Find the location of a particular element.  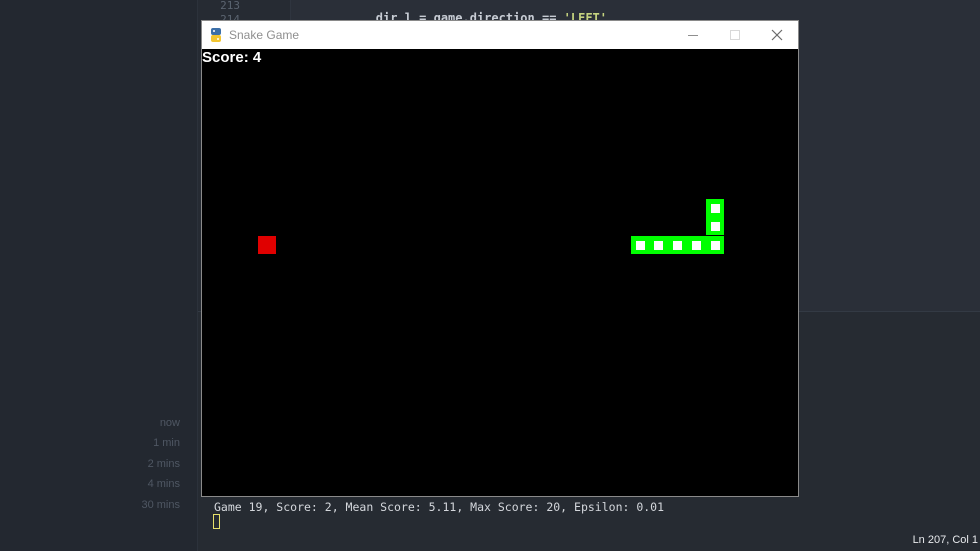

close-button is located at coordinates (777, 35).